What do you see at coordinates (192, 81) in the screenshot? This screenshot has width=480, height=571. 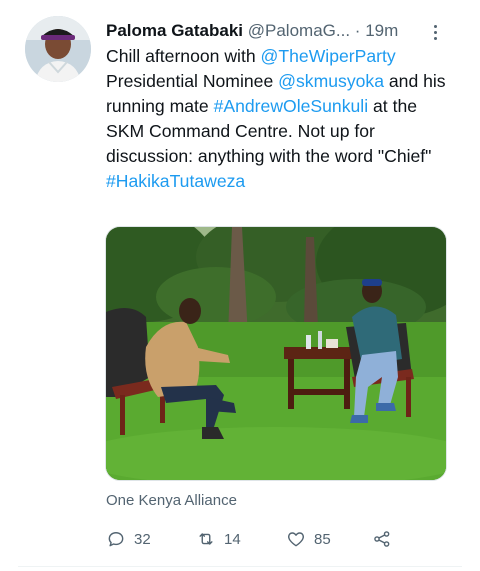 I see `text-segment: Presidential Nominee` at bounding box center [192, 81].